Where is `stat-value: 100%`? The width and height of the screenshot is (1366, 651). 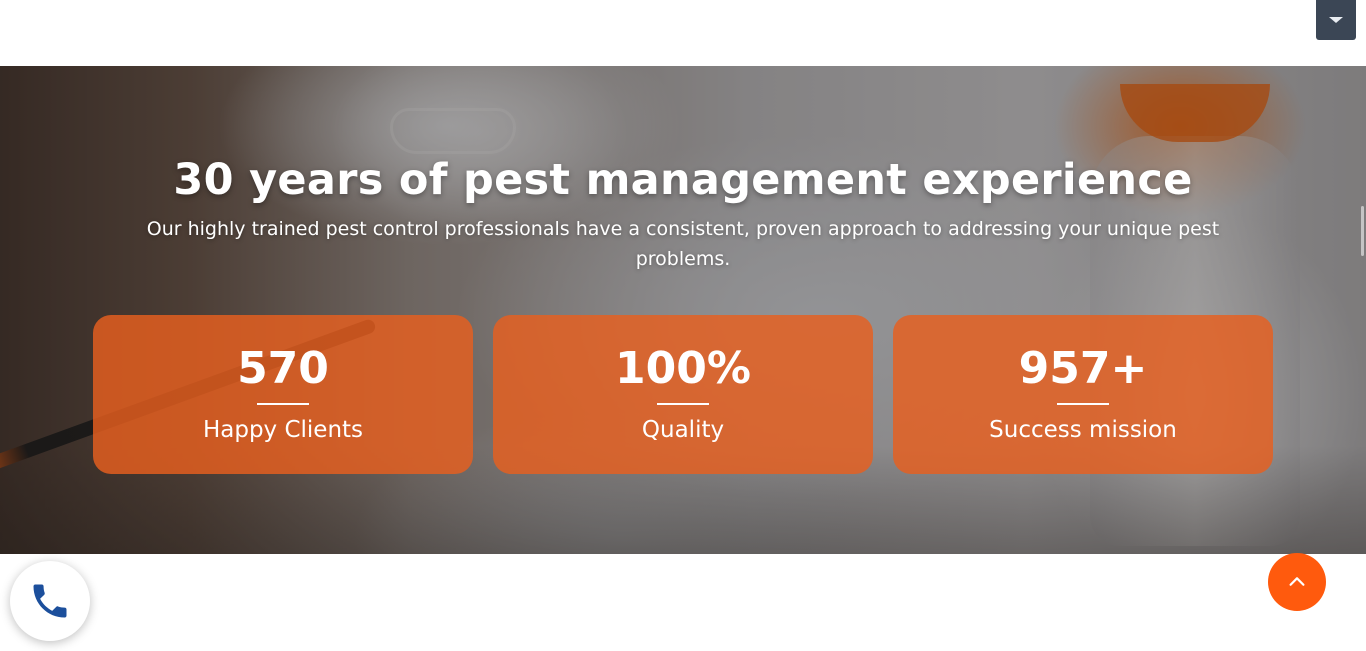
stat-value: 100% is located at coordinates (683, 368).